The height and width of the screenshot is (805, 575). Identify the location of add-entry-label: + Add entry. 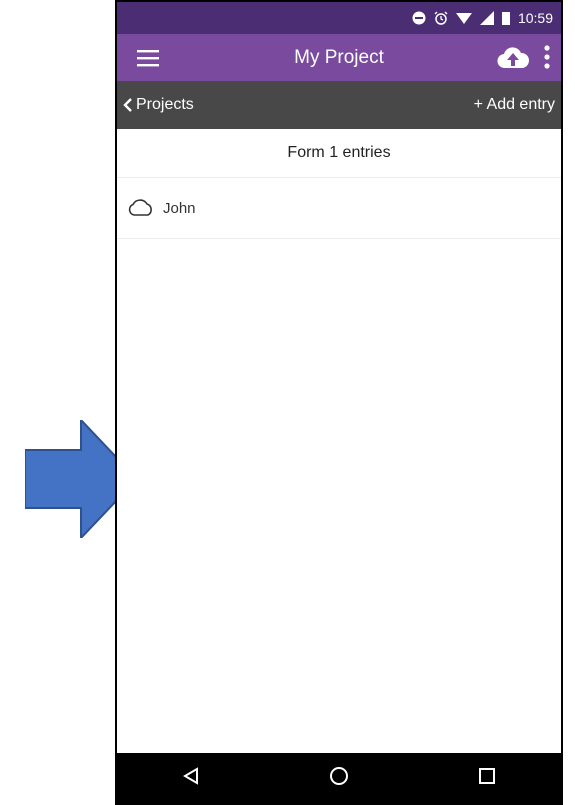
(514, 104).